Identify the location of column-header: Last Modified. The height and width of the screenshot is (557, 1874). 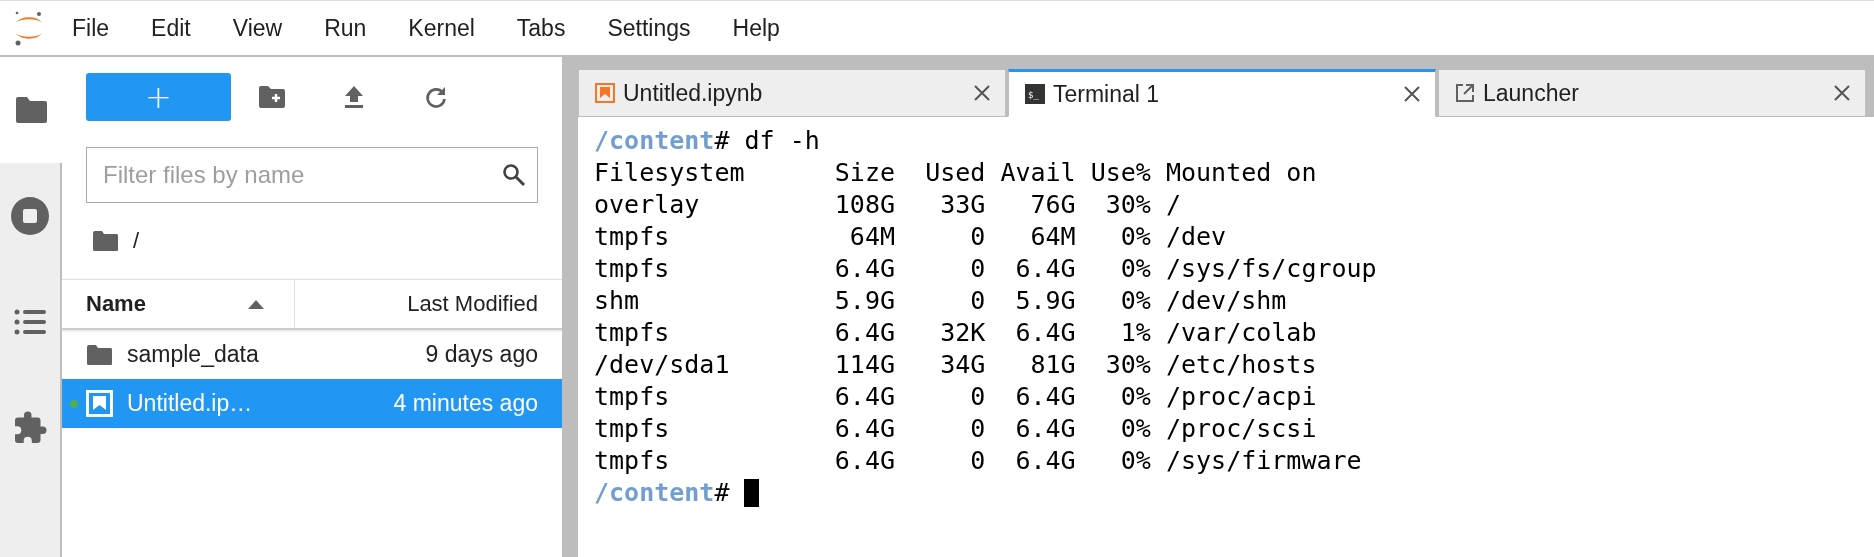
(428, 304).